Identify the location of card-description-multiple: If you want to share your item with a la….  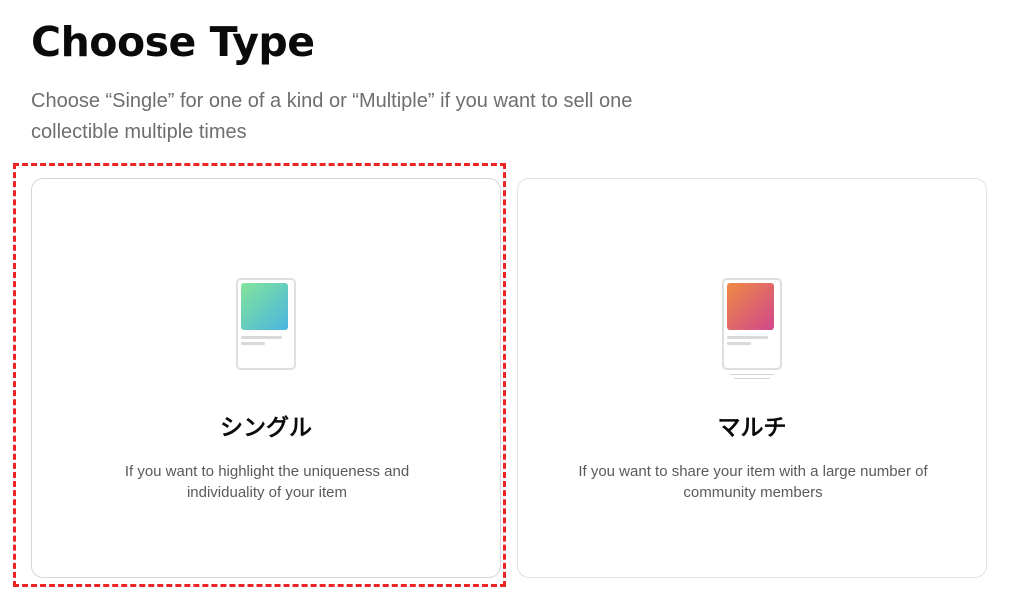
(753, 482).